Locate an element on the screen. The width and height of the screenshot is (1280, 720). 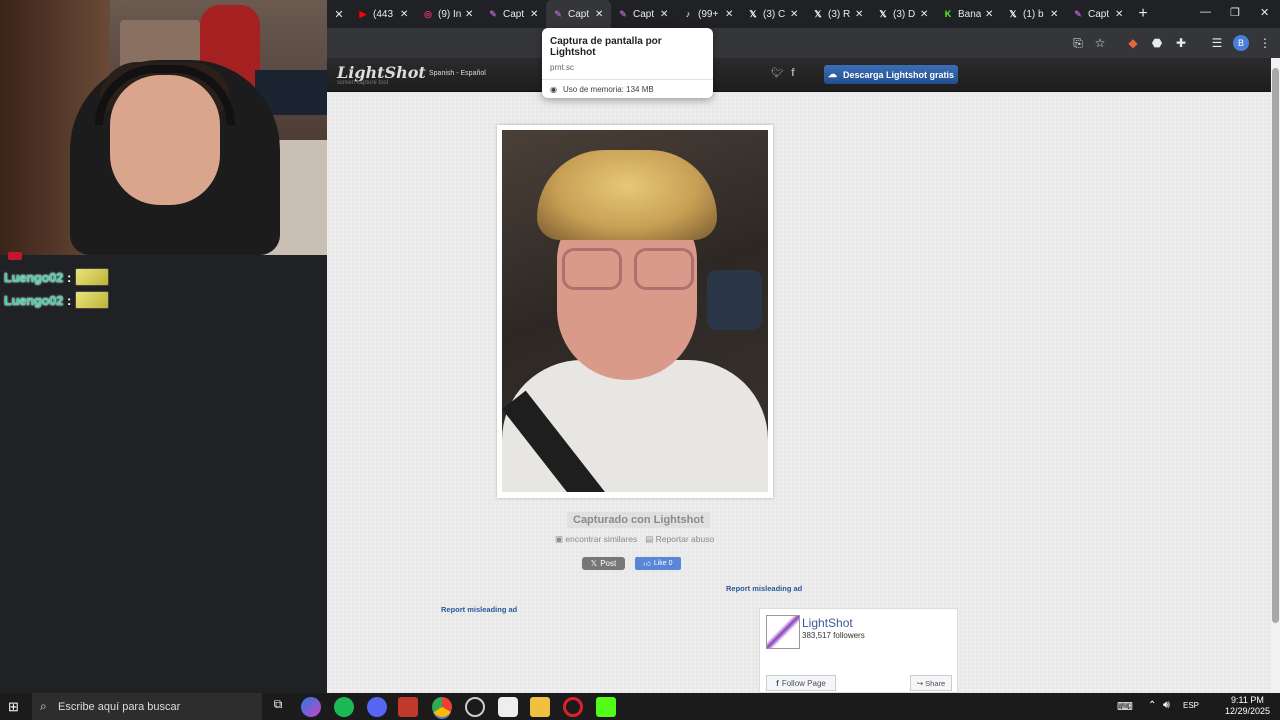
tooltip-title: Captura de pantalla por Lightshot is located at coordinates (606, 47).